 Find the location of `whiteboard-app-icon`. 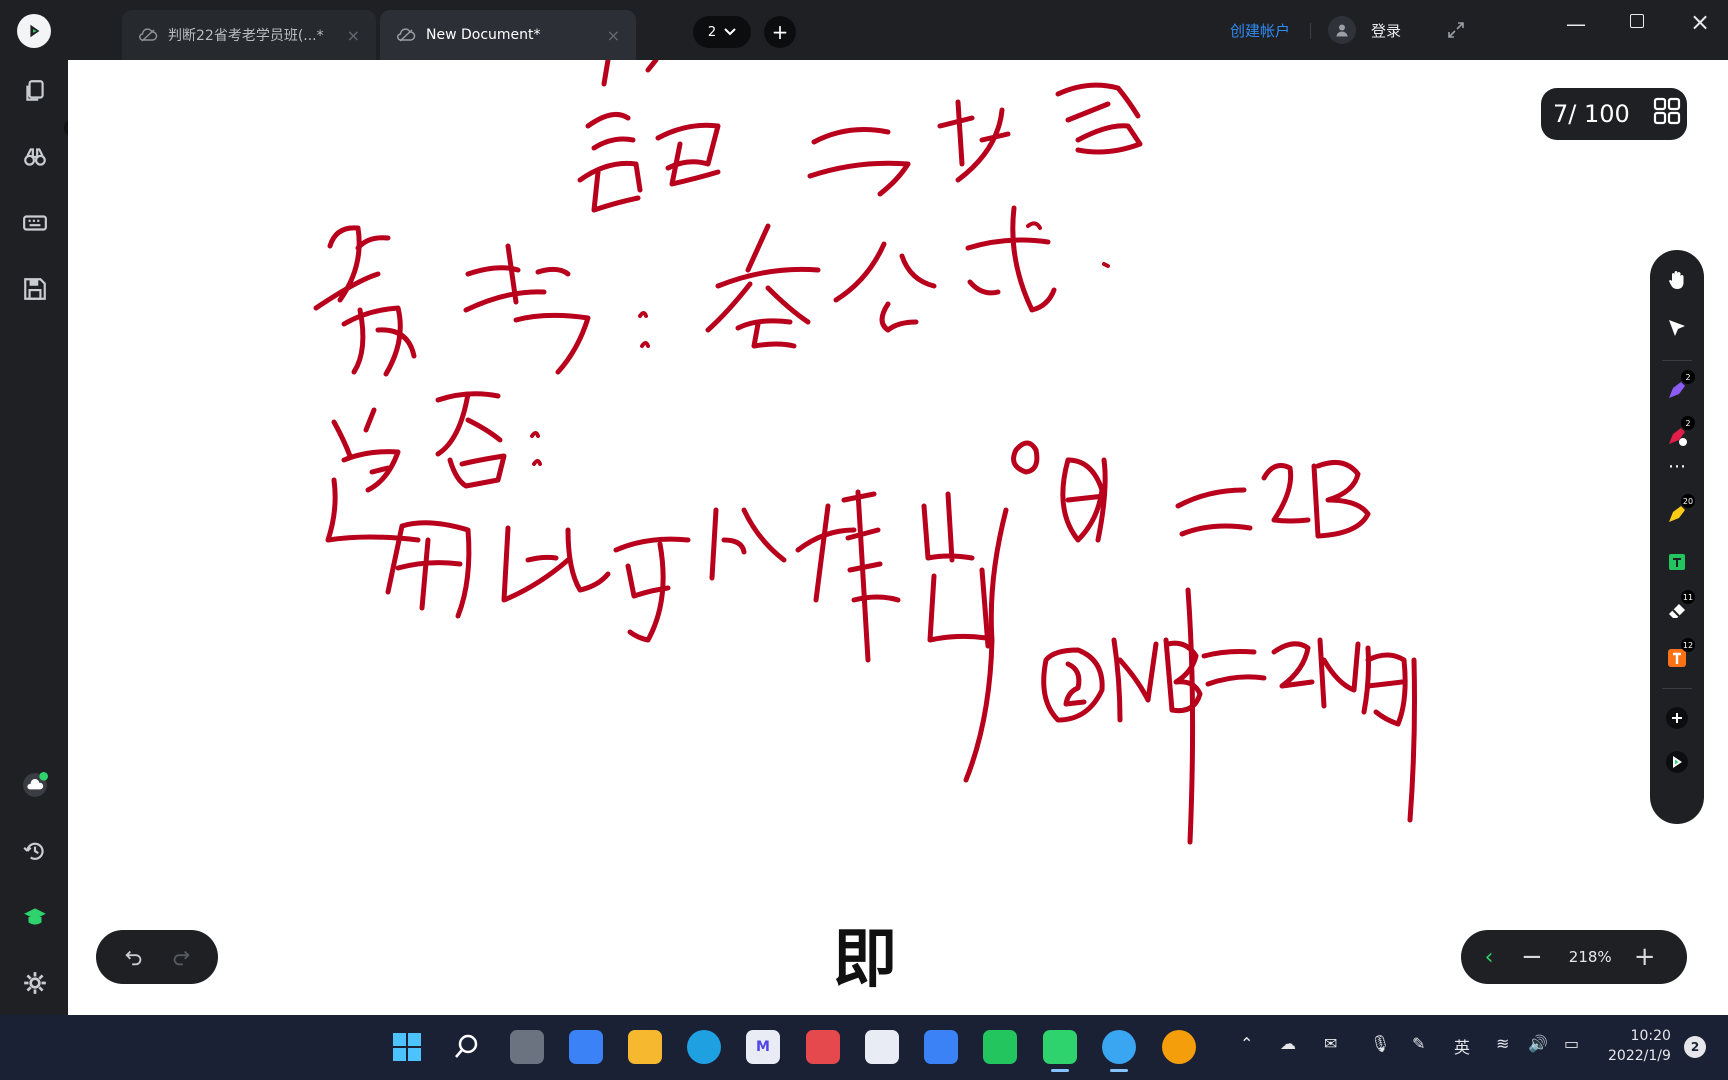

whiteboard-app-icon is located at coordinates (1060, 1047).